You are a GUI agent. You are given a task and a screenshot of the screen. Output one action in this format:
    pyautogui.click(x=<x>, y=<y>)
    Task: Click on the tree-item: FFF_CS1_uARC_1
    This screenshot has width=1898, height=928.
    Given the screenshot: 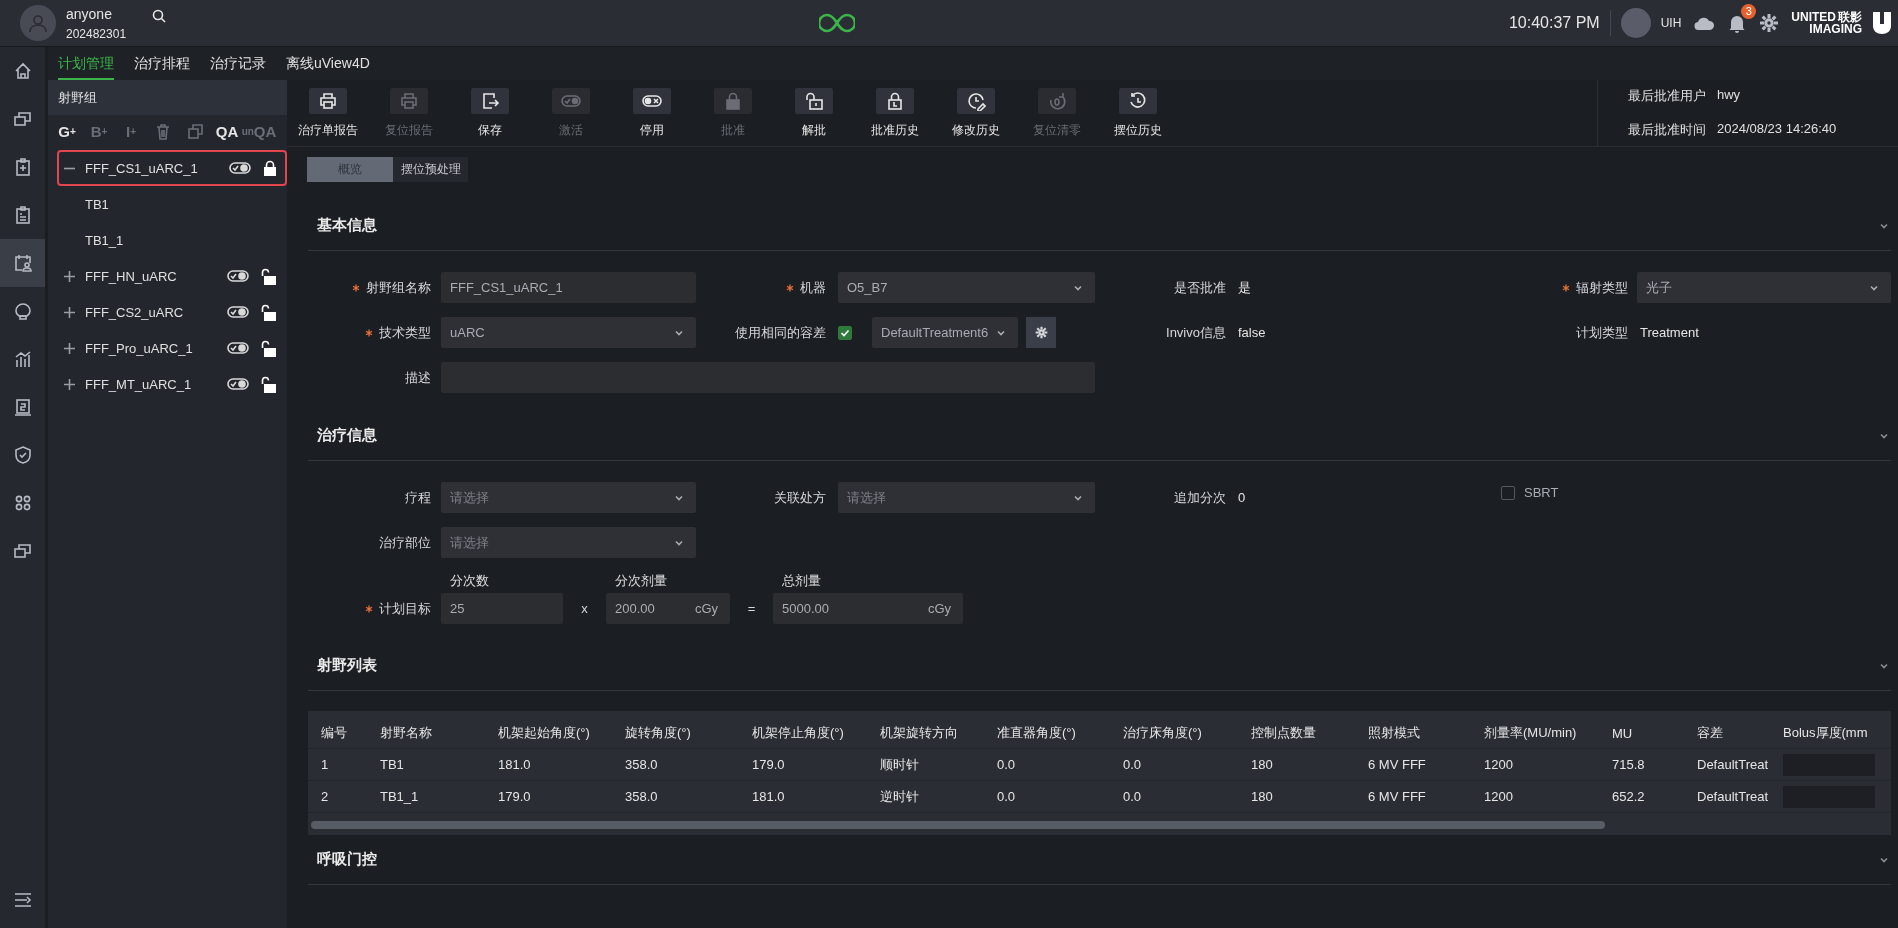 What is the action you would take?
    pyautogui.click(x=172, y=168)
    